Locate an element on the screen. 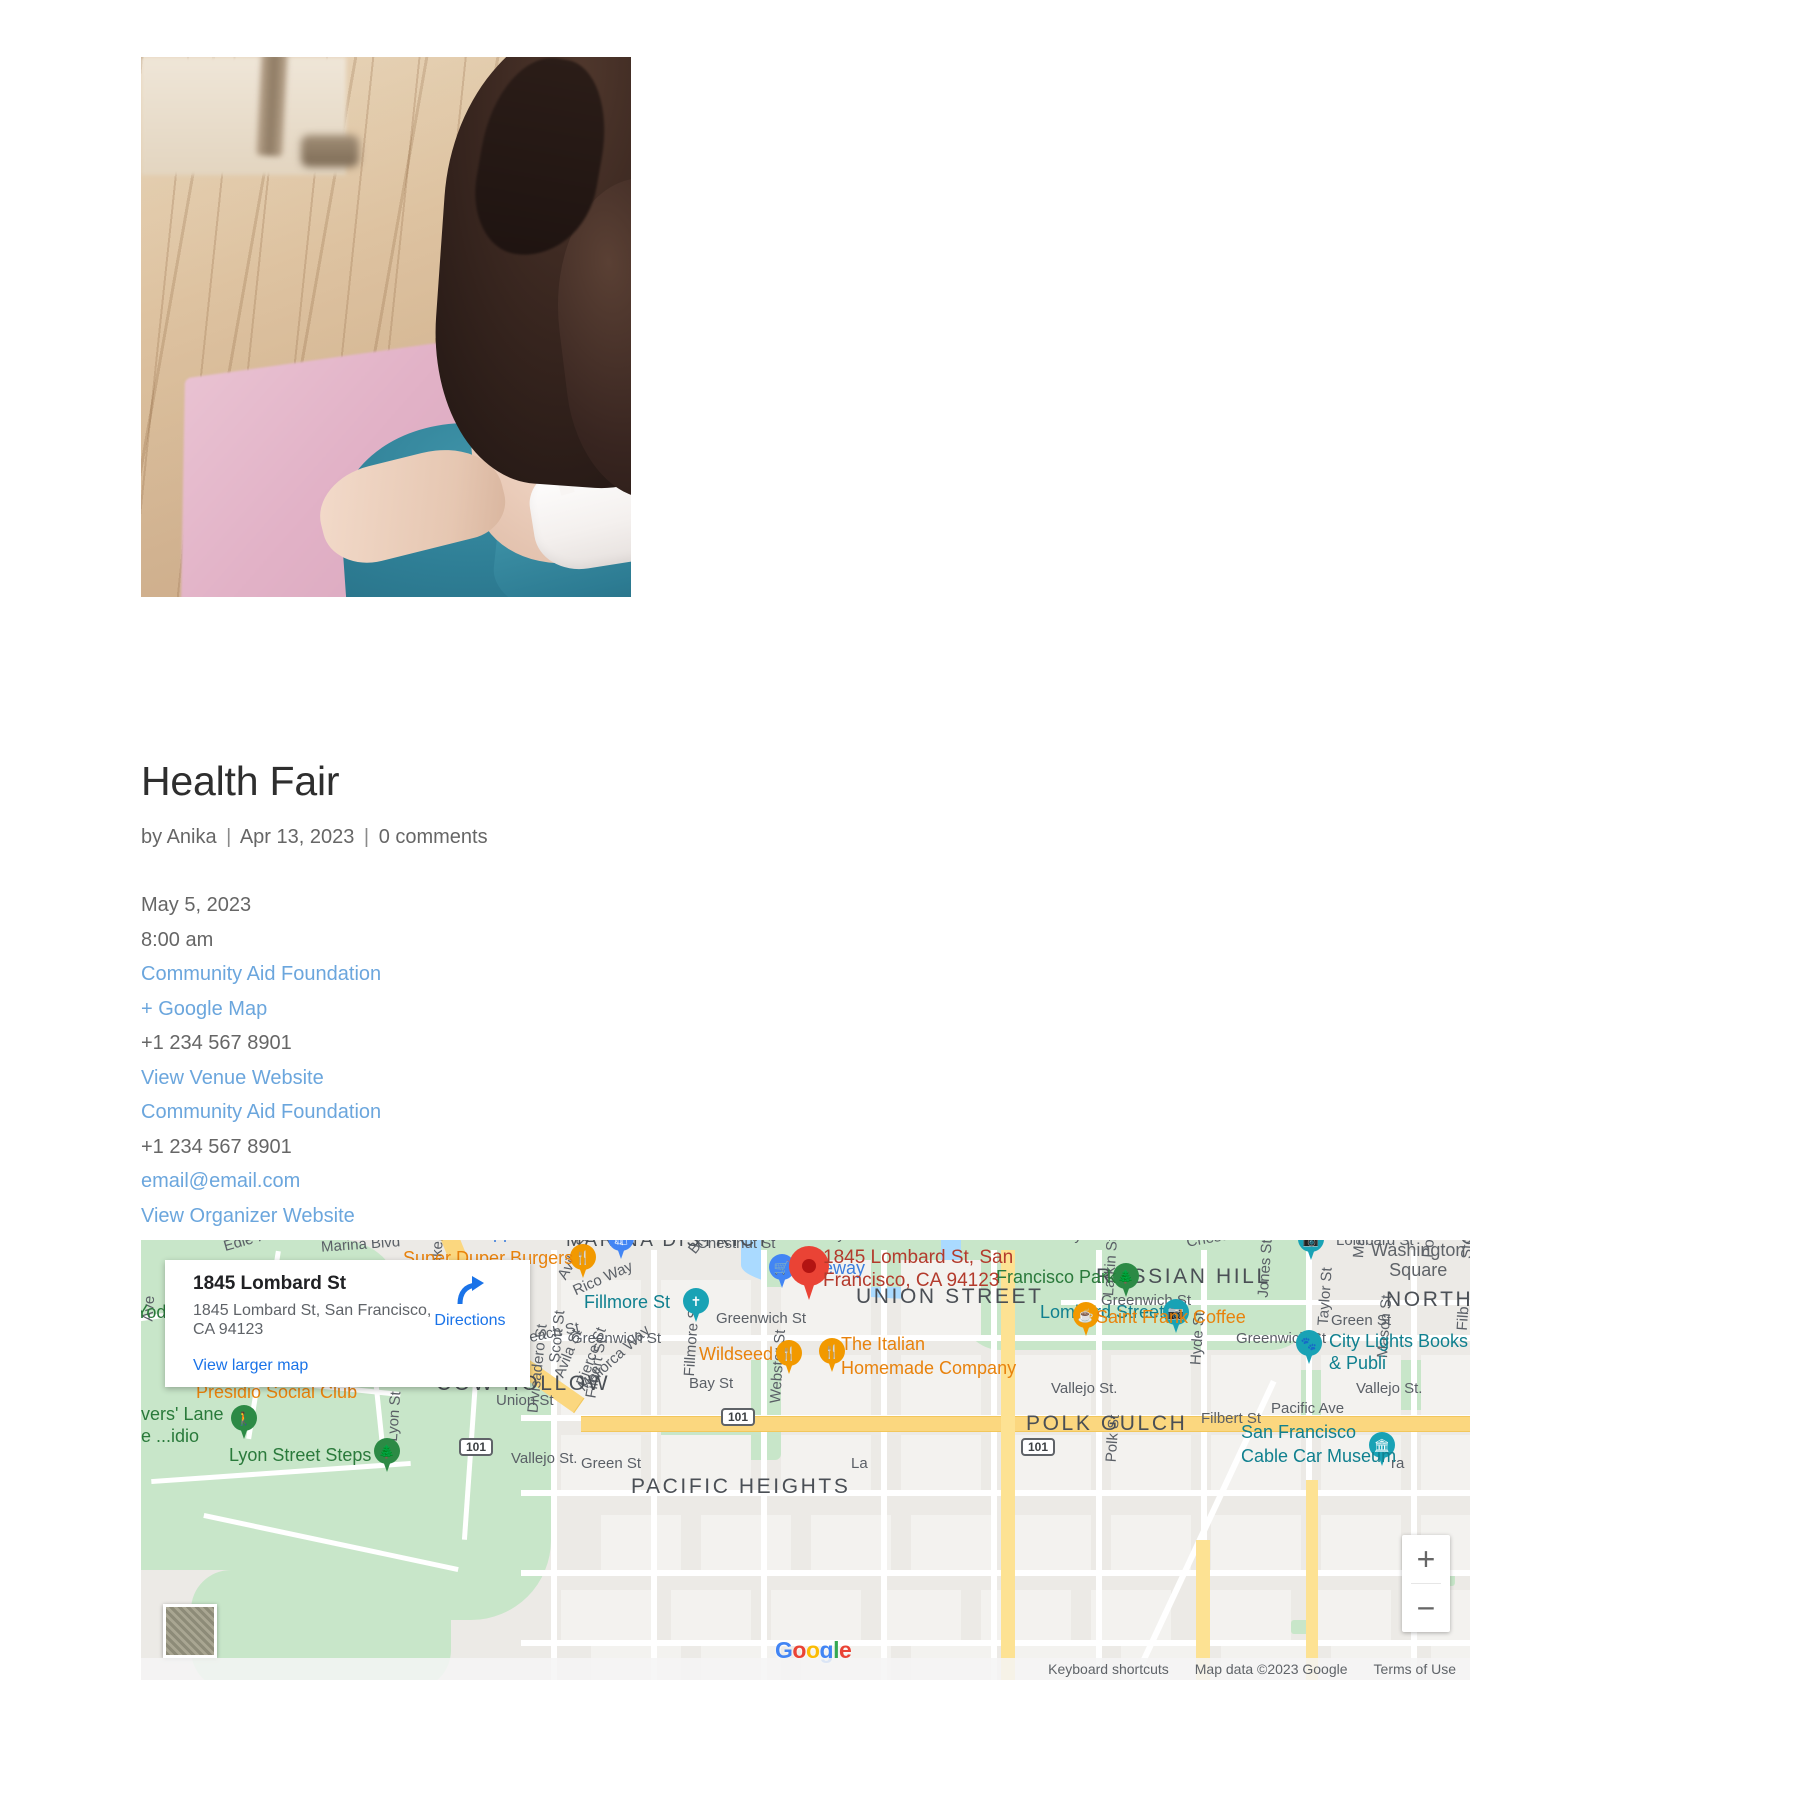  view-larger-map-link: View larger map is located at coordinates (353, 1366).